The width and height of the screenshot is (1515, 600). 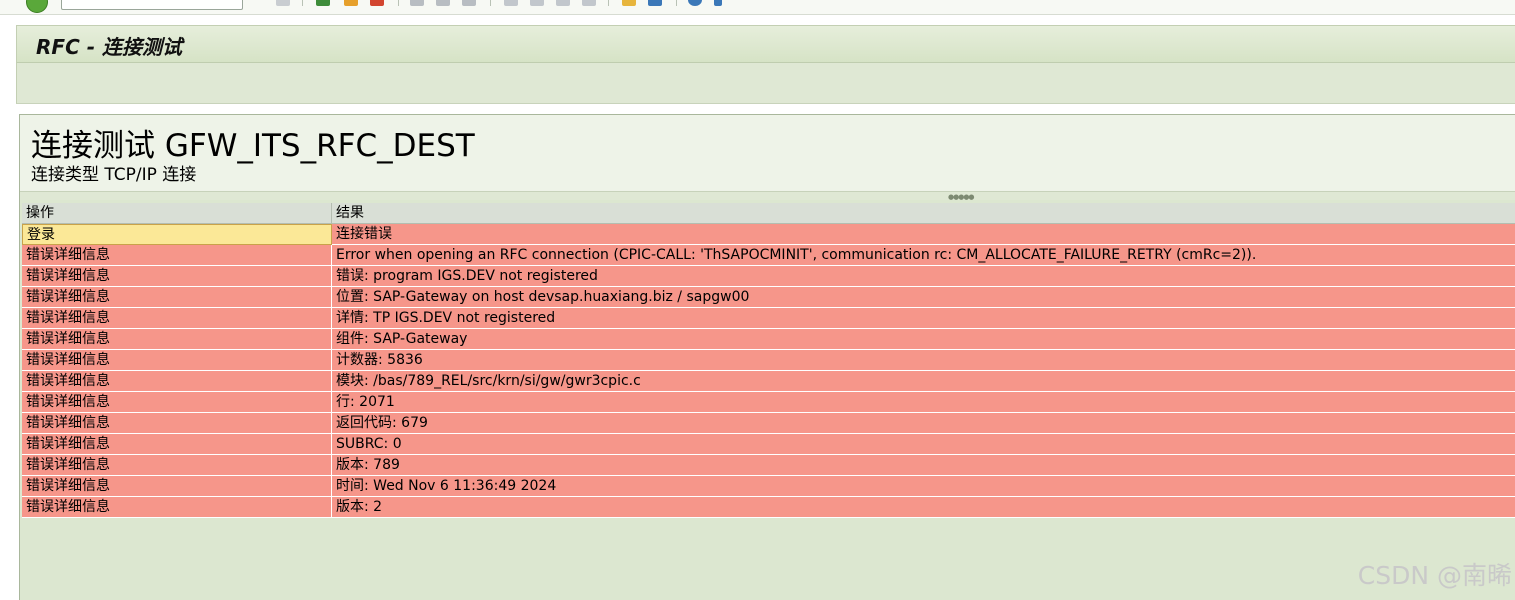 What do you see at coordinates (923, 465) in the screenshot?
I see `cell-result: 版本: 789` at bounding box center [923, 465].